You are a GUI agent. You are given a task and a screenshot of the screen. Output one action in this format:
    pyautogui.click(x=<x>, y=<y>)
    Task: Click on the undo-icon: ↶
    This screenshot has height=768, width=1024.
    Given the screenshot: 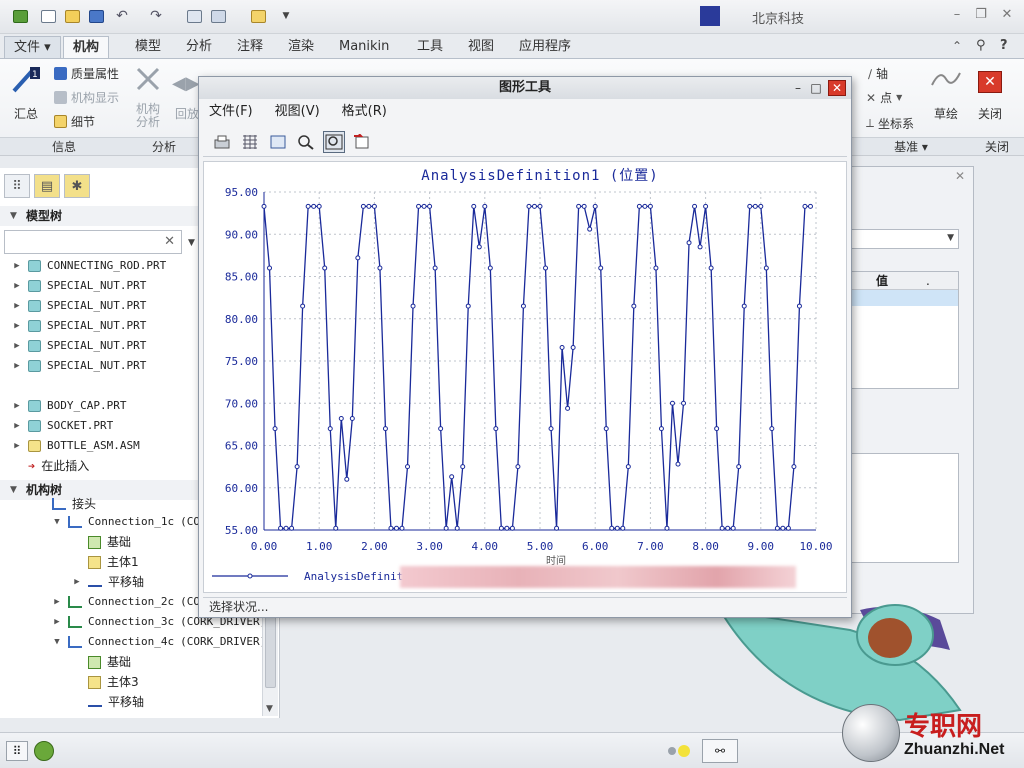 What is the action you would take?
    pyautogui.click(x=122, y=16)
    